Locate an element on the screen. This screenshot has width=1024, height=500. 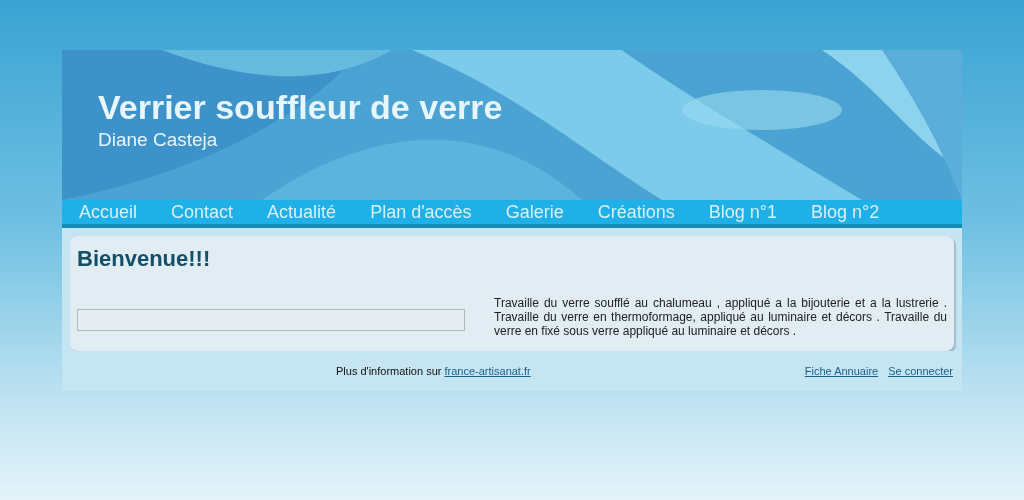
description-text: Travaille du verre soufflé au chalumeau , appliqué a la bijouterie et a la lustrerie . Travaille du verre en thermoformage, appliqué au luminaire et décors . Travaille du verre en fixé sous verre appliqué au luminaire et décors . is located at coordinates (720, 317).